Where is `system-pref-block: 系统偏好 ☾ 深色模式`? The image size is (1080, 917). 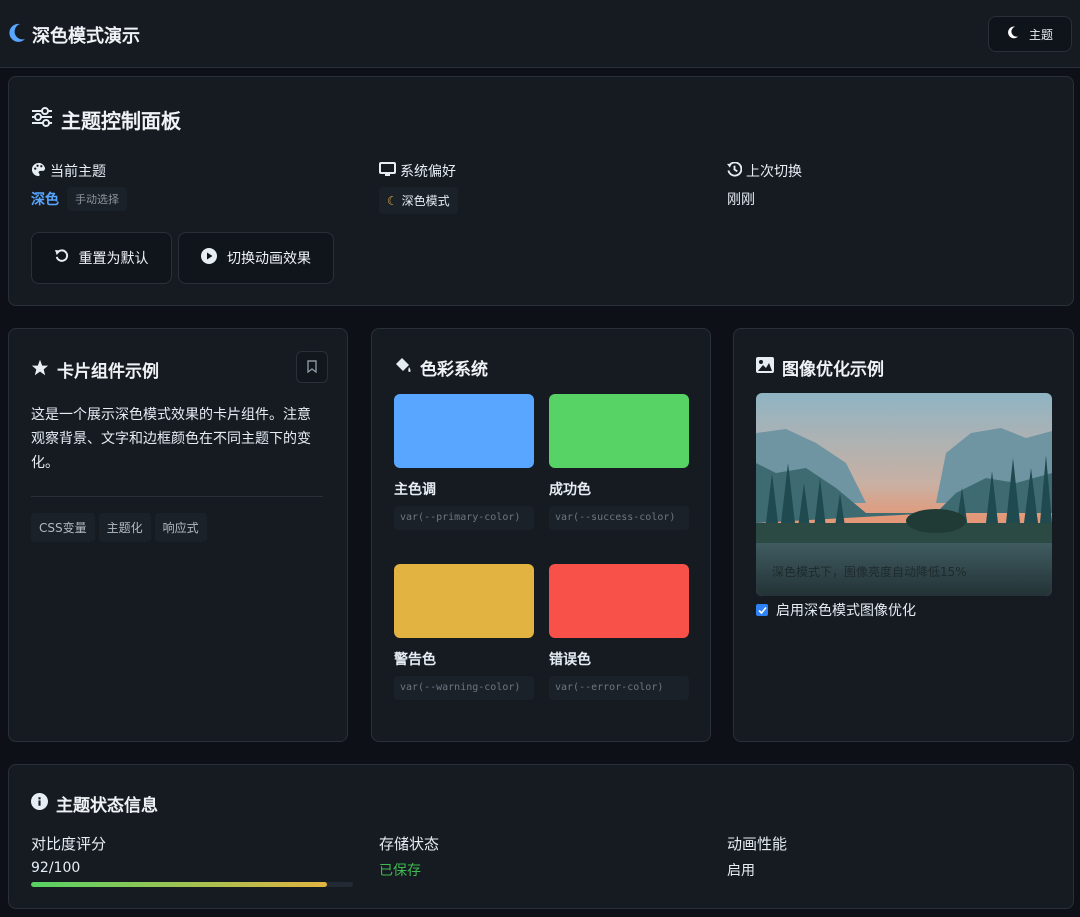
system-pref-block: 系统偏好 ☾ 深色模式 is located at coordinates (418, 187).